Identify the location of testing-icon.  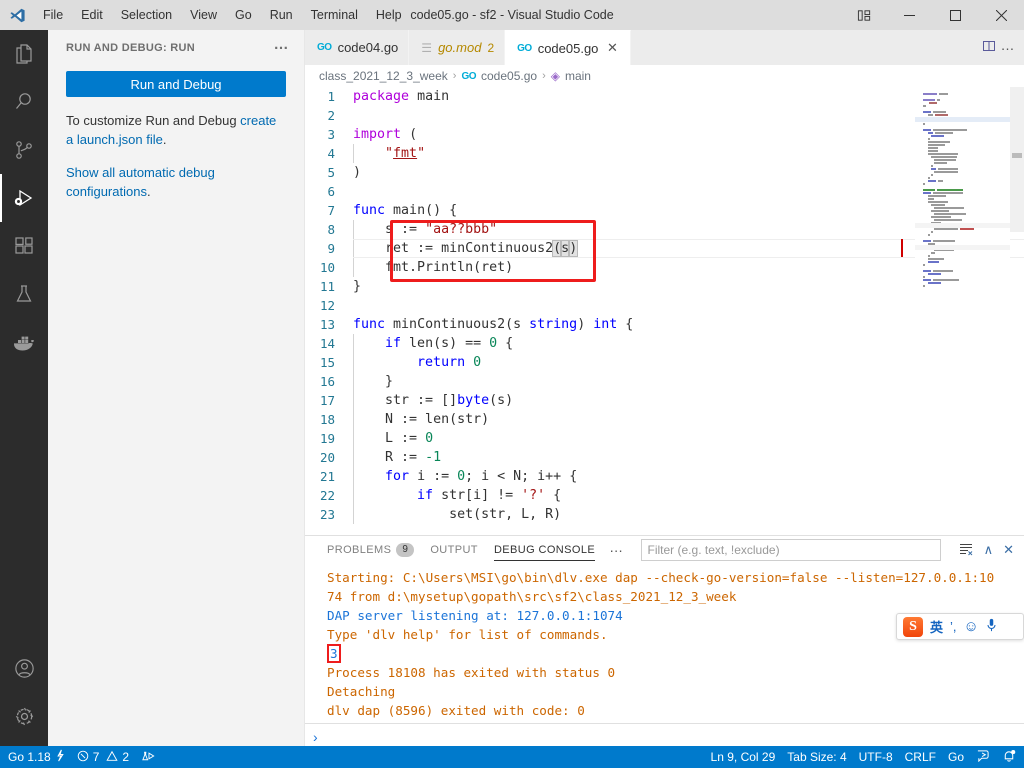
(24, 294).